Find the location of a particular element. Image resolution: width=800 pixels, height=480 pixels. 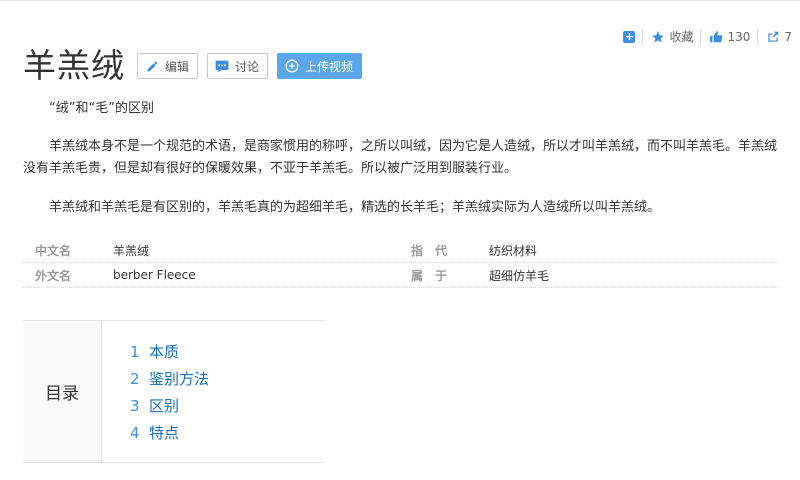

like-count: 130 is located at coordinates (739, 36).